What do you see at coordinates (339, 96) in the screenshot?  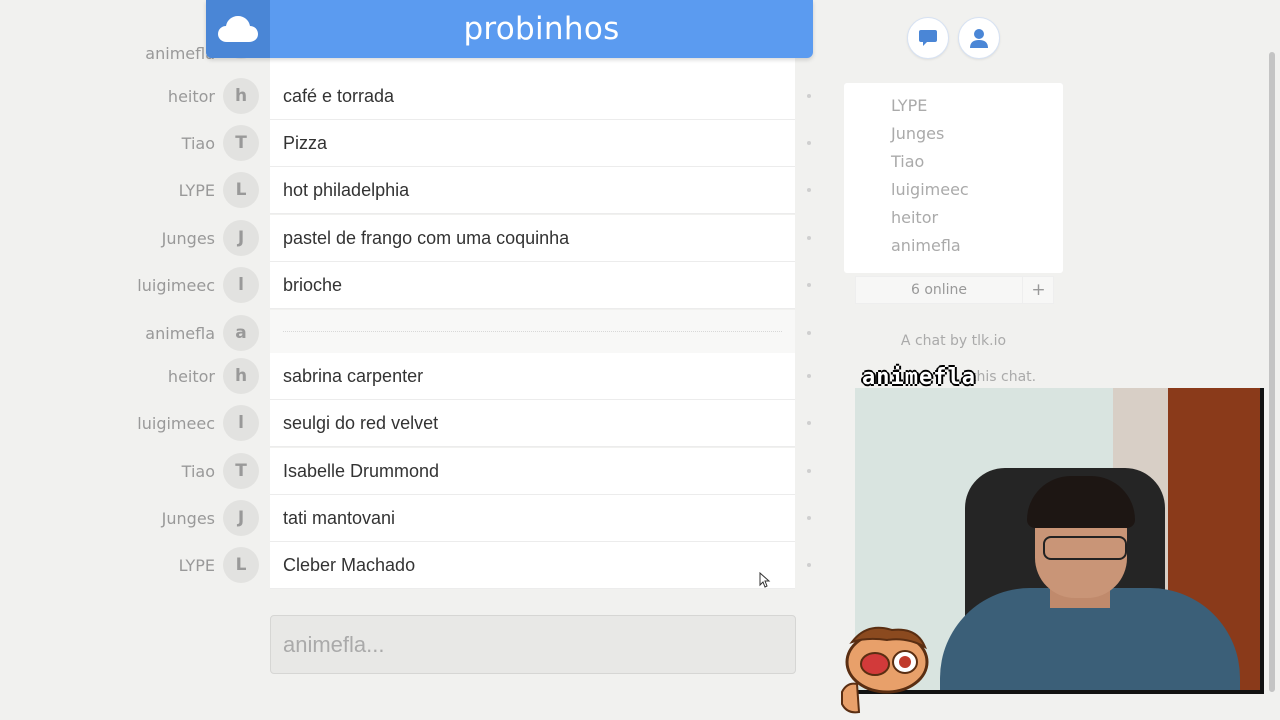 I see `message-text: café e torrada` at bounding box center [339, 96].